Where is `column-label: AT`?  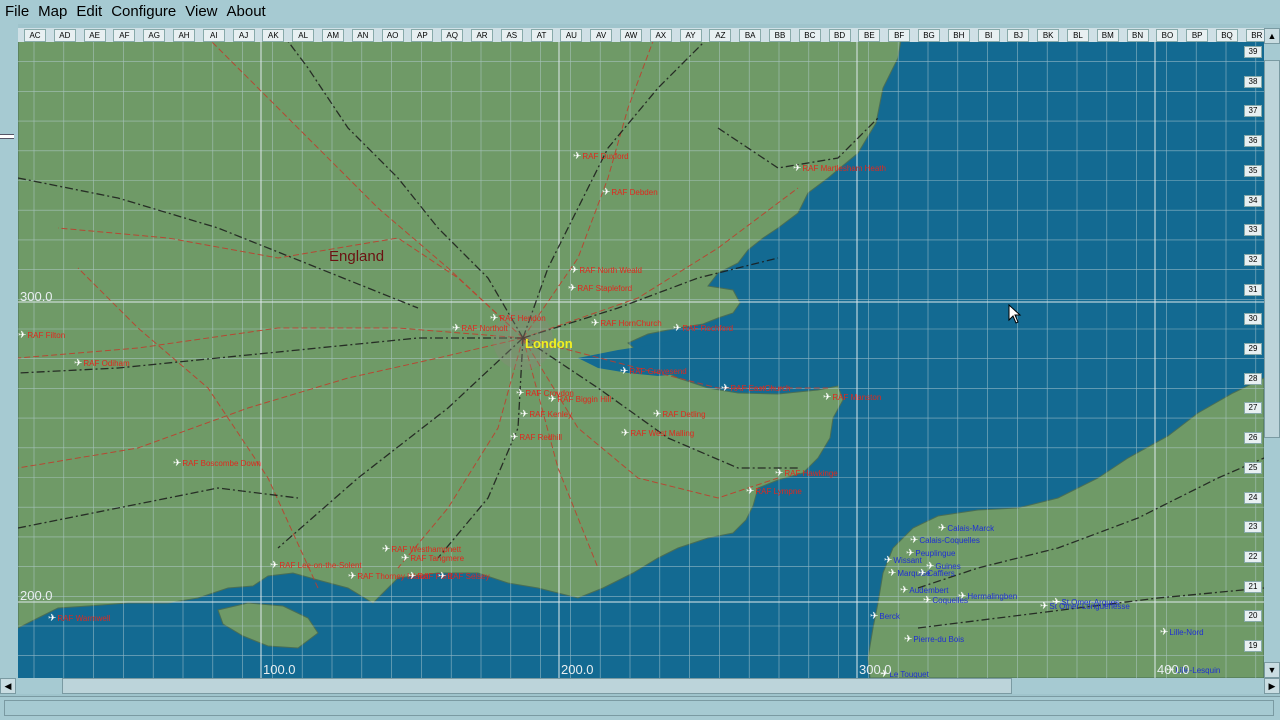 column-label: AT is located at coordinates (541, 35).